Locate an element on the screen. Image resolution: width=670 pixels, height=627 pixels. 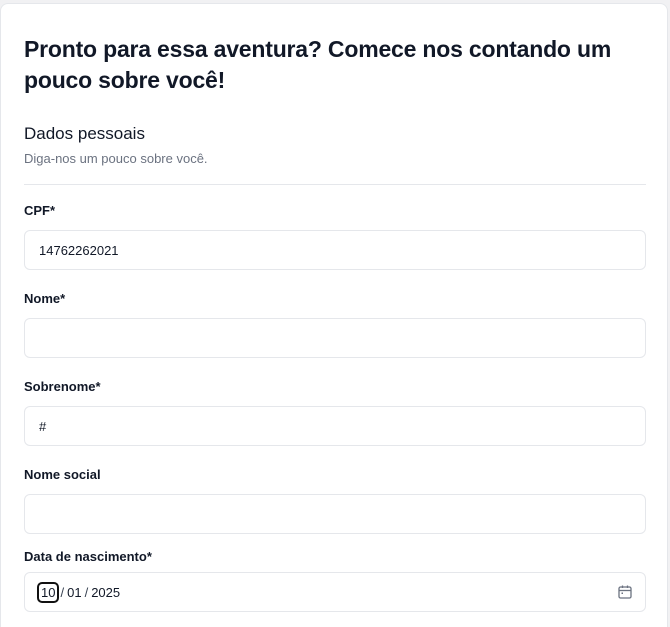
nome-field is located at coordinates (335, 338).